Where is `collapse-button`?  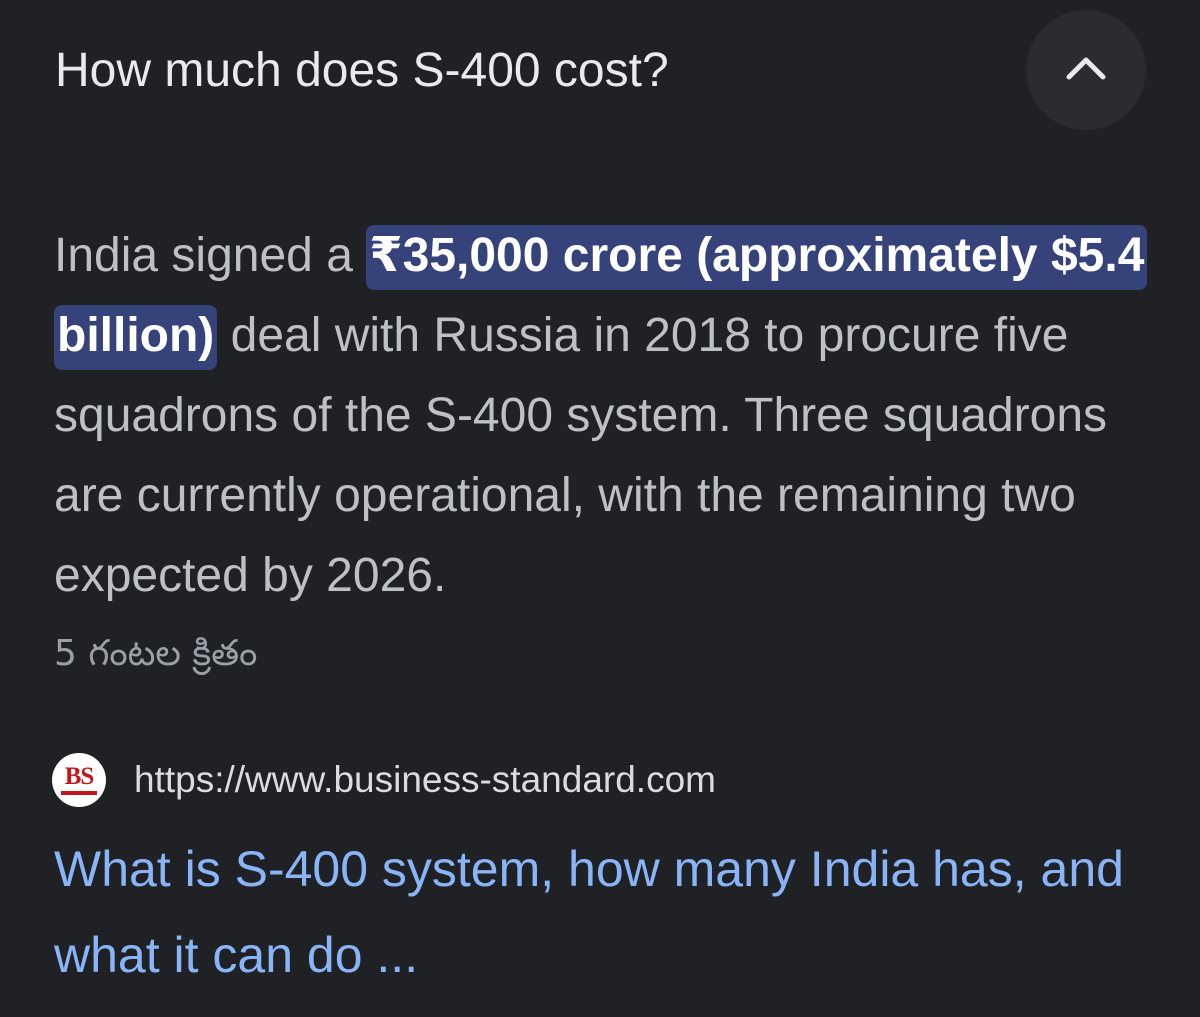
collapse-button is located at coordinates (1086, 70).